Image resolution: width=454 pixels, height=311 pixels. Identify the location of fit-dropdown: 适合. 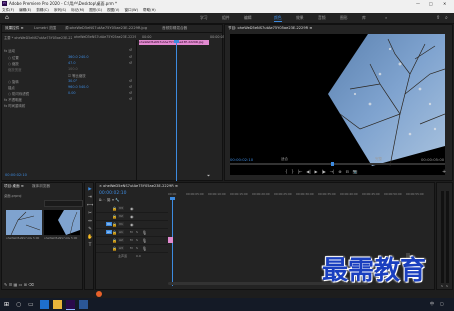
(284, 159).